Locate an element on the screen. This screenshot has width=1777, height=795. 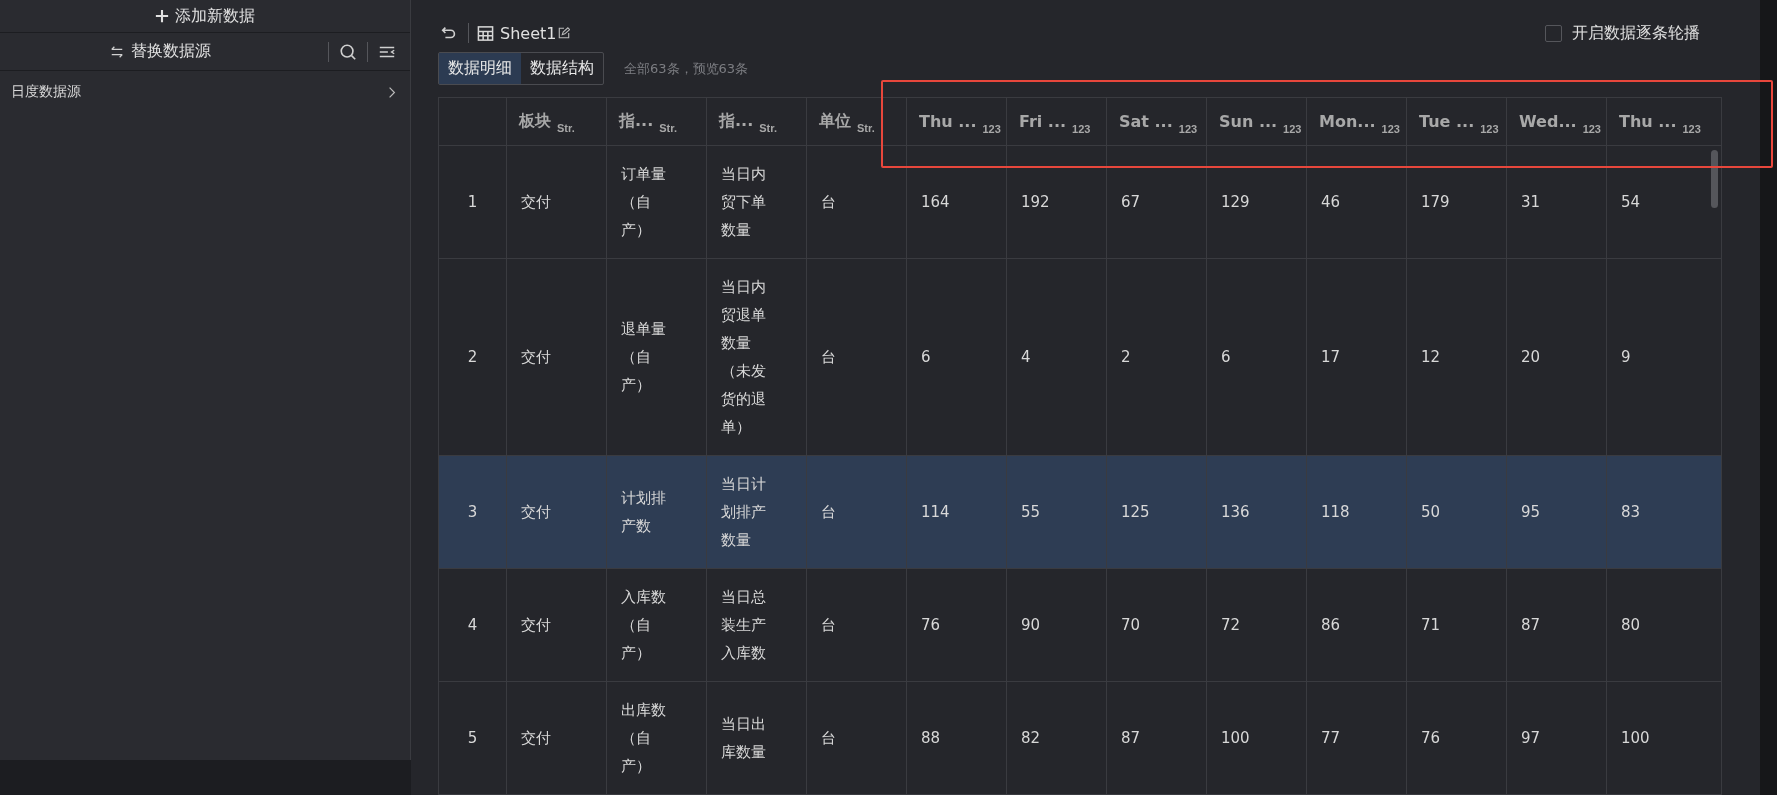
column-header: Fri ... $_{123}$ is located at coordinates (1056, 121).